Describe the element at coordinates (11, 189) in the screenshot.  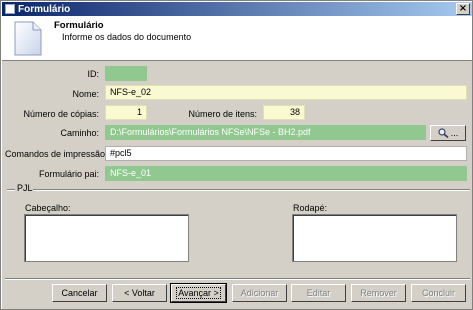
I see `pjl-divider-left` at that location.